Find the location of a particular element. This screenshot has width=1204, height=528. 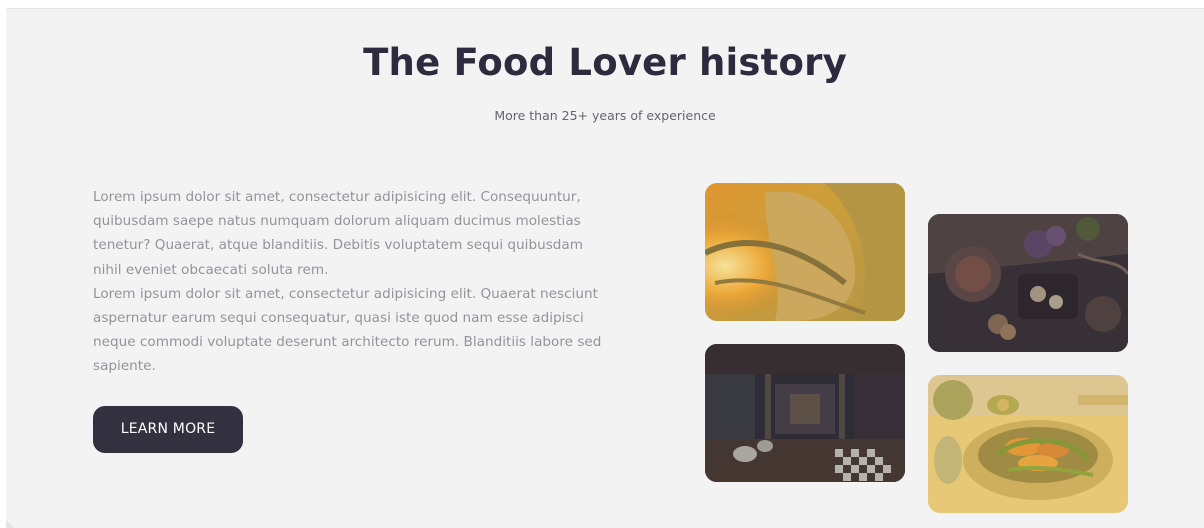

learn-more-button: LEARN MORE is located at coordinates (168, 429).